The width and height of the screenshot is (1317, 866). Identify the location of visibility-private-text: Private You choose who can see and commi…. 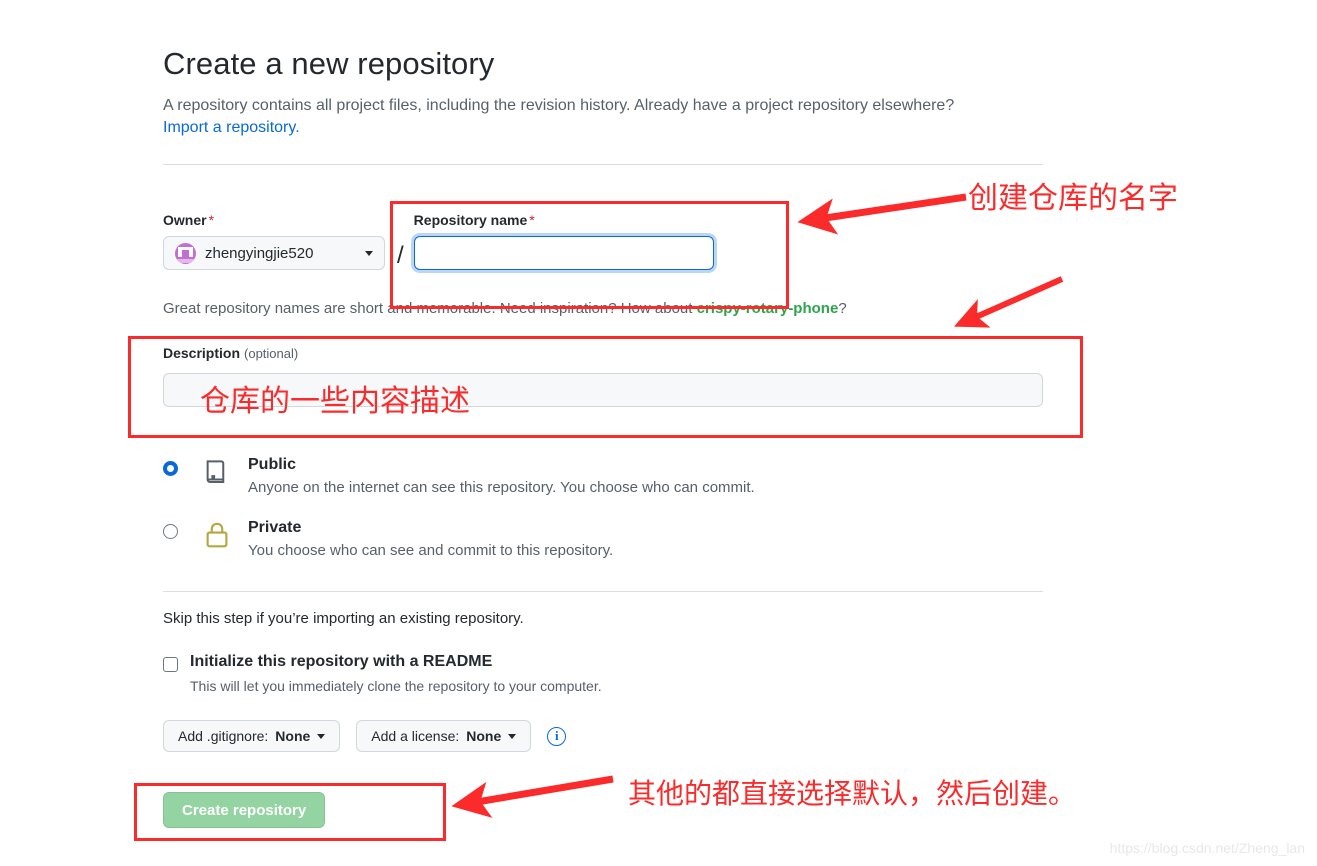
(645, 538).